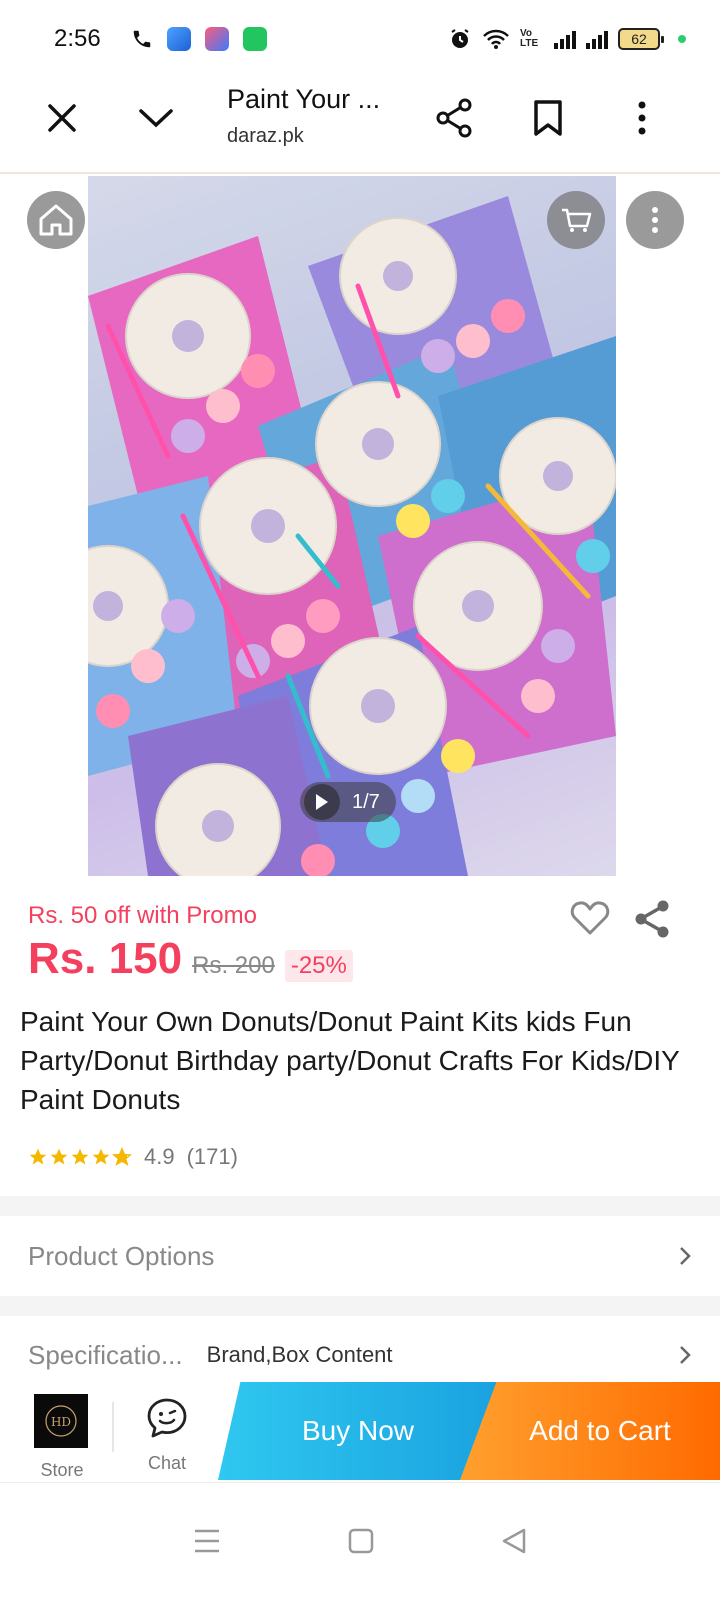 The image size is (720, 1604). What do you see at coordinates (254, 39) in the screenshot?
I see `calculator-app-icon` at bounding box center [254, 39].